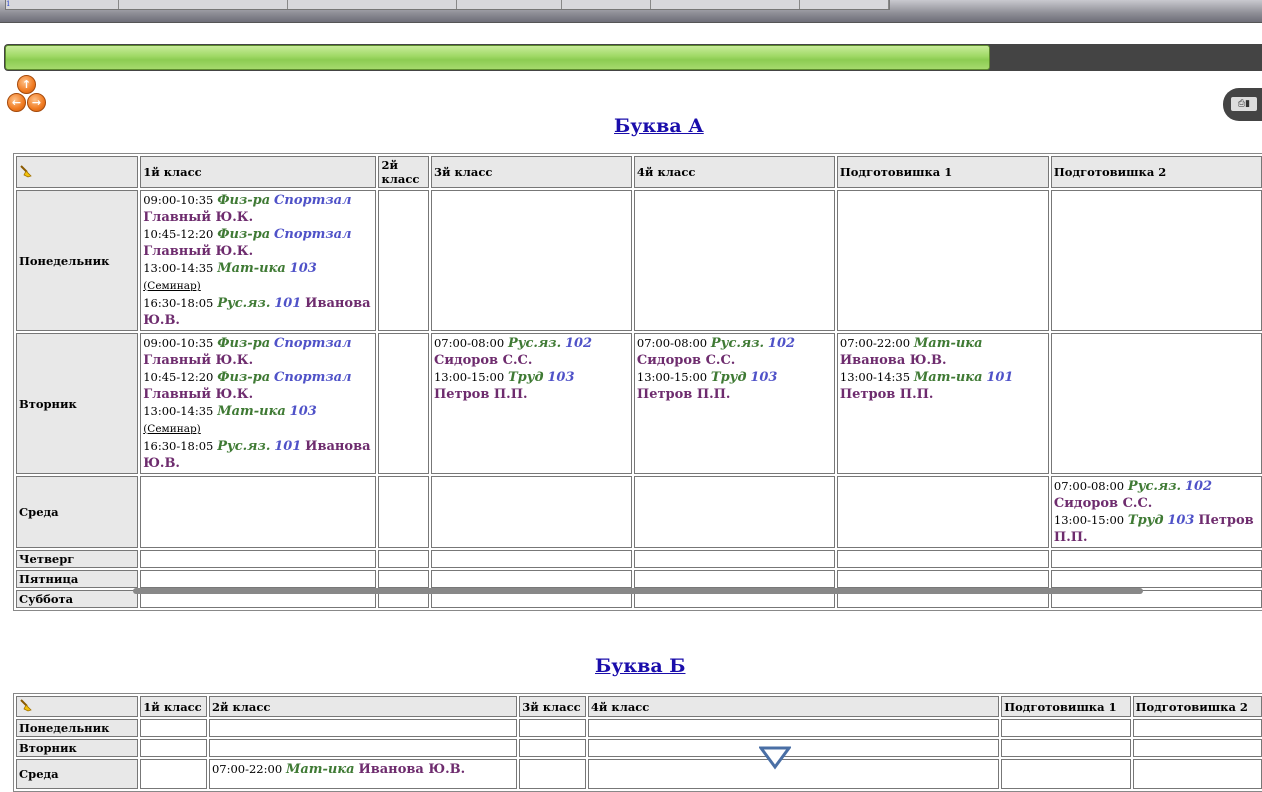 Image resolution: width=1262 pixels, height=792 pixels. Describe the element at coordinates (640, 666) in the screenshot. I see `section-b-title: Буква Б` at that location.